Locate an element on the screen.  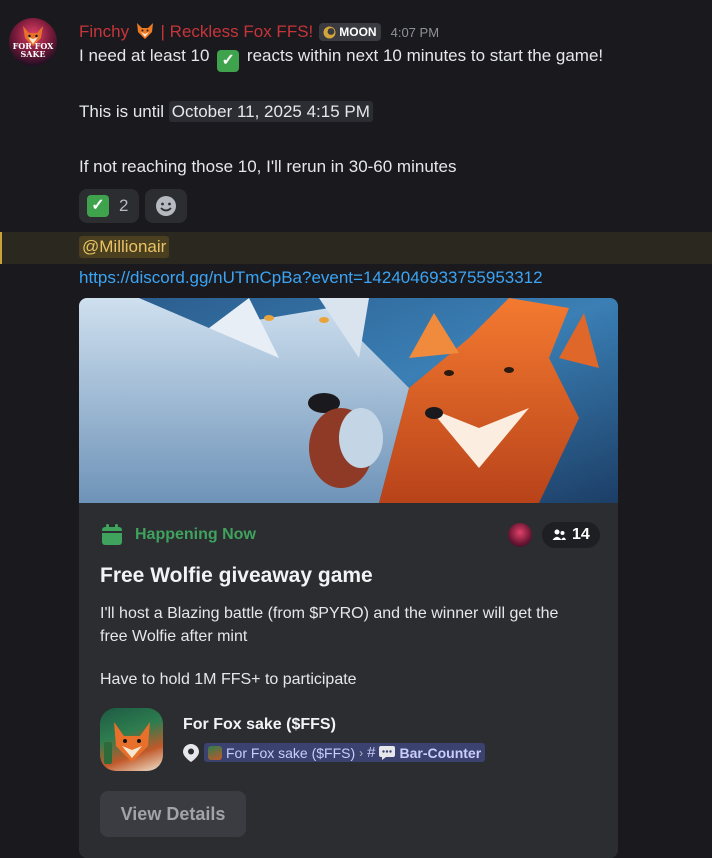
location-guild-chip: For Fox sake ($FFS) › # Bar-Counter is located at coordinates (345, 752).